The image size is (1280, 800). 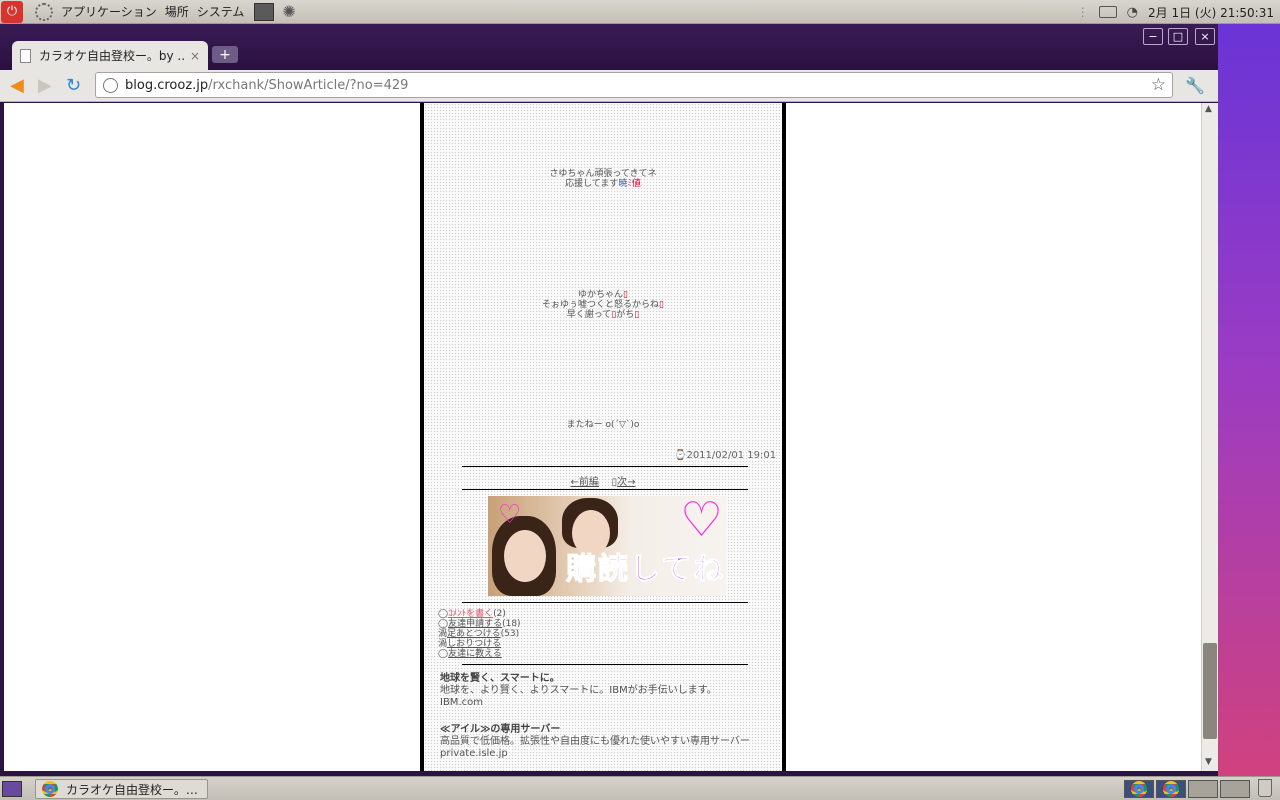 What do you see at coordinates (601, 295) in the screenshot?
I see `message-text: ゆかちゃん` at bounding box center [601, 295].